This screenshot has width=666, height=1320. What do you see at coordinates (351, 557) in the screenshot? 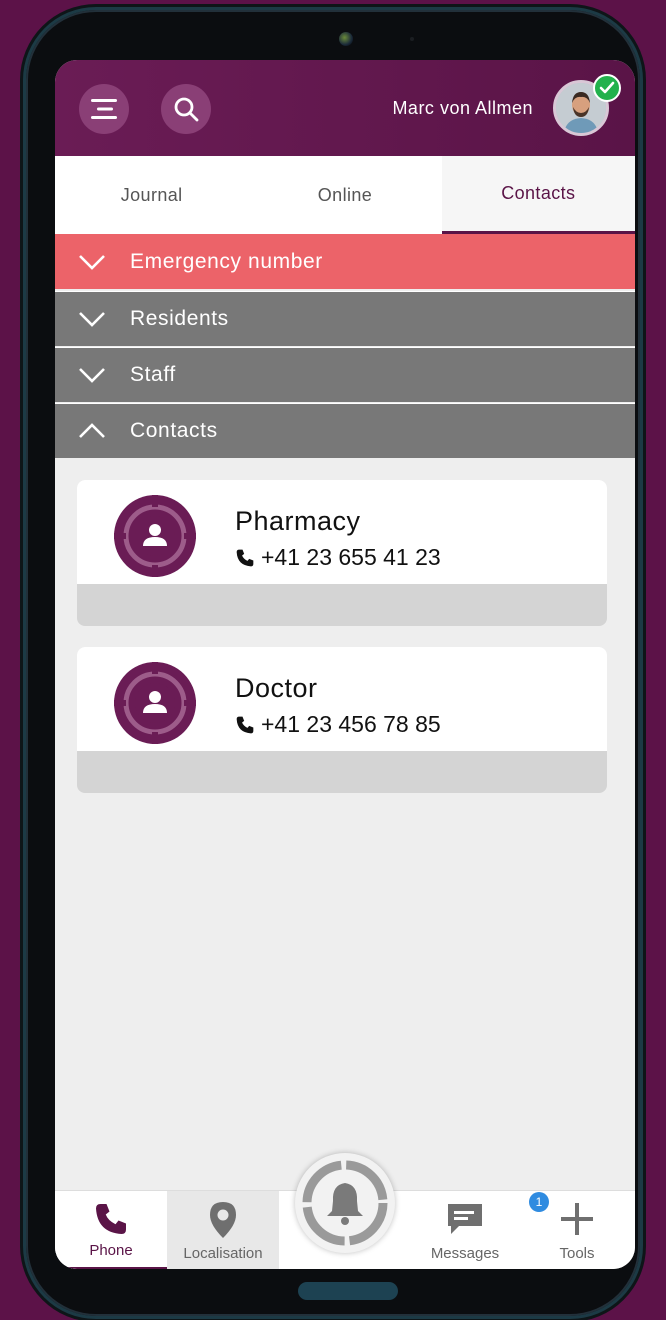
I see `contact-phone-number: +41 23 655 41 23` at bounding box center [351, 557].